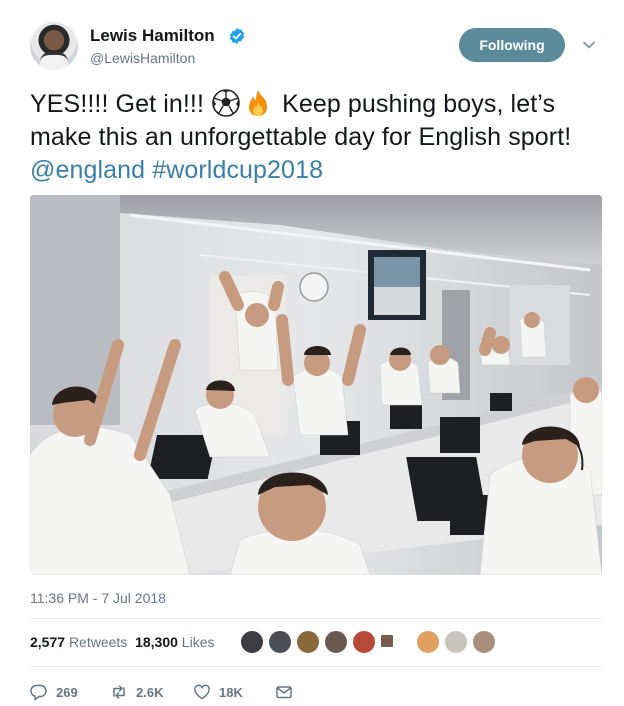  I want to click on reply-count: 269, so click(67, 692).